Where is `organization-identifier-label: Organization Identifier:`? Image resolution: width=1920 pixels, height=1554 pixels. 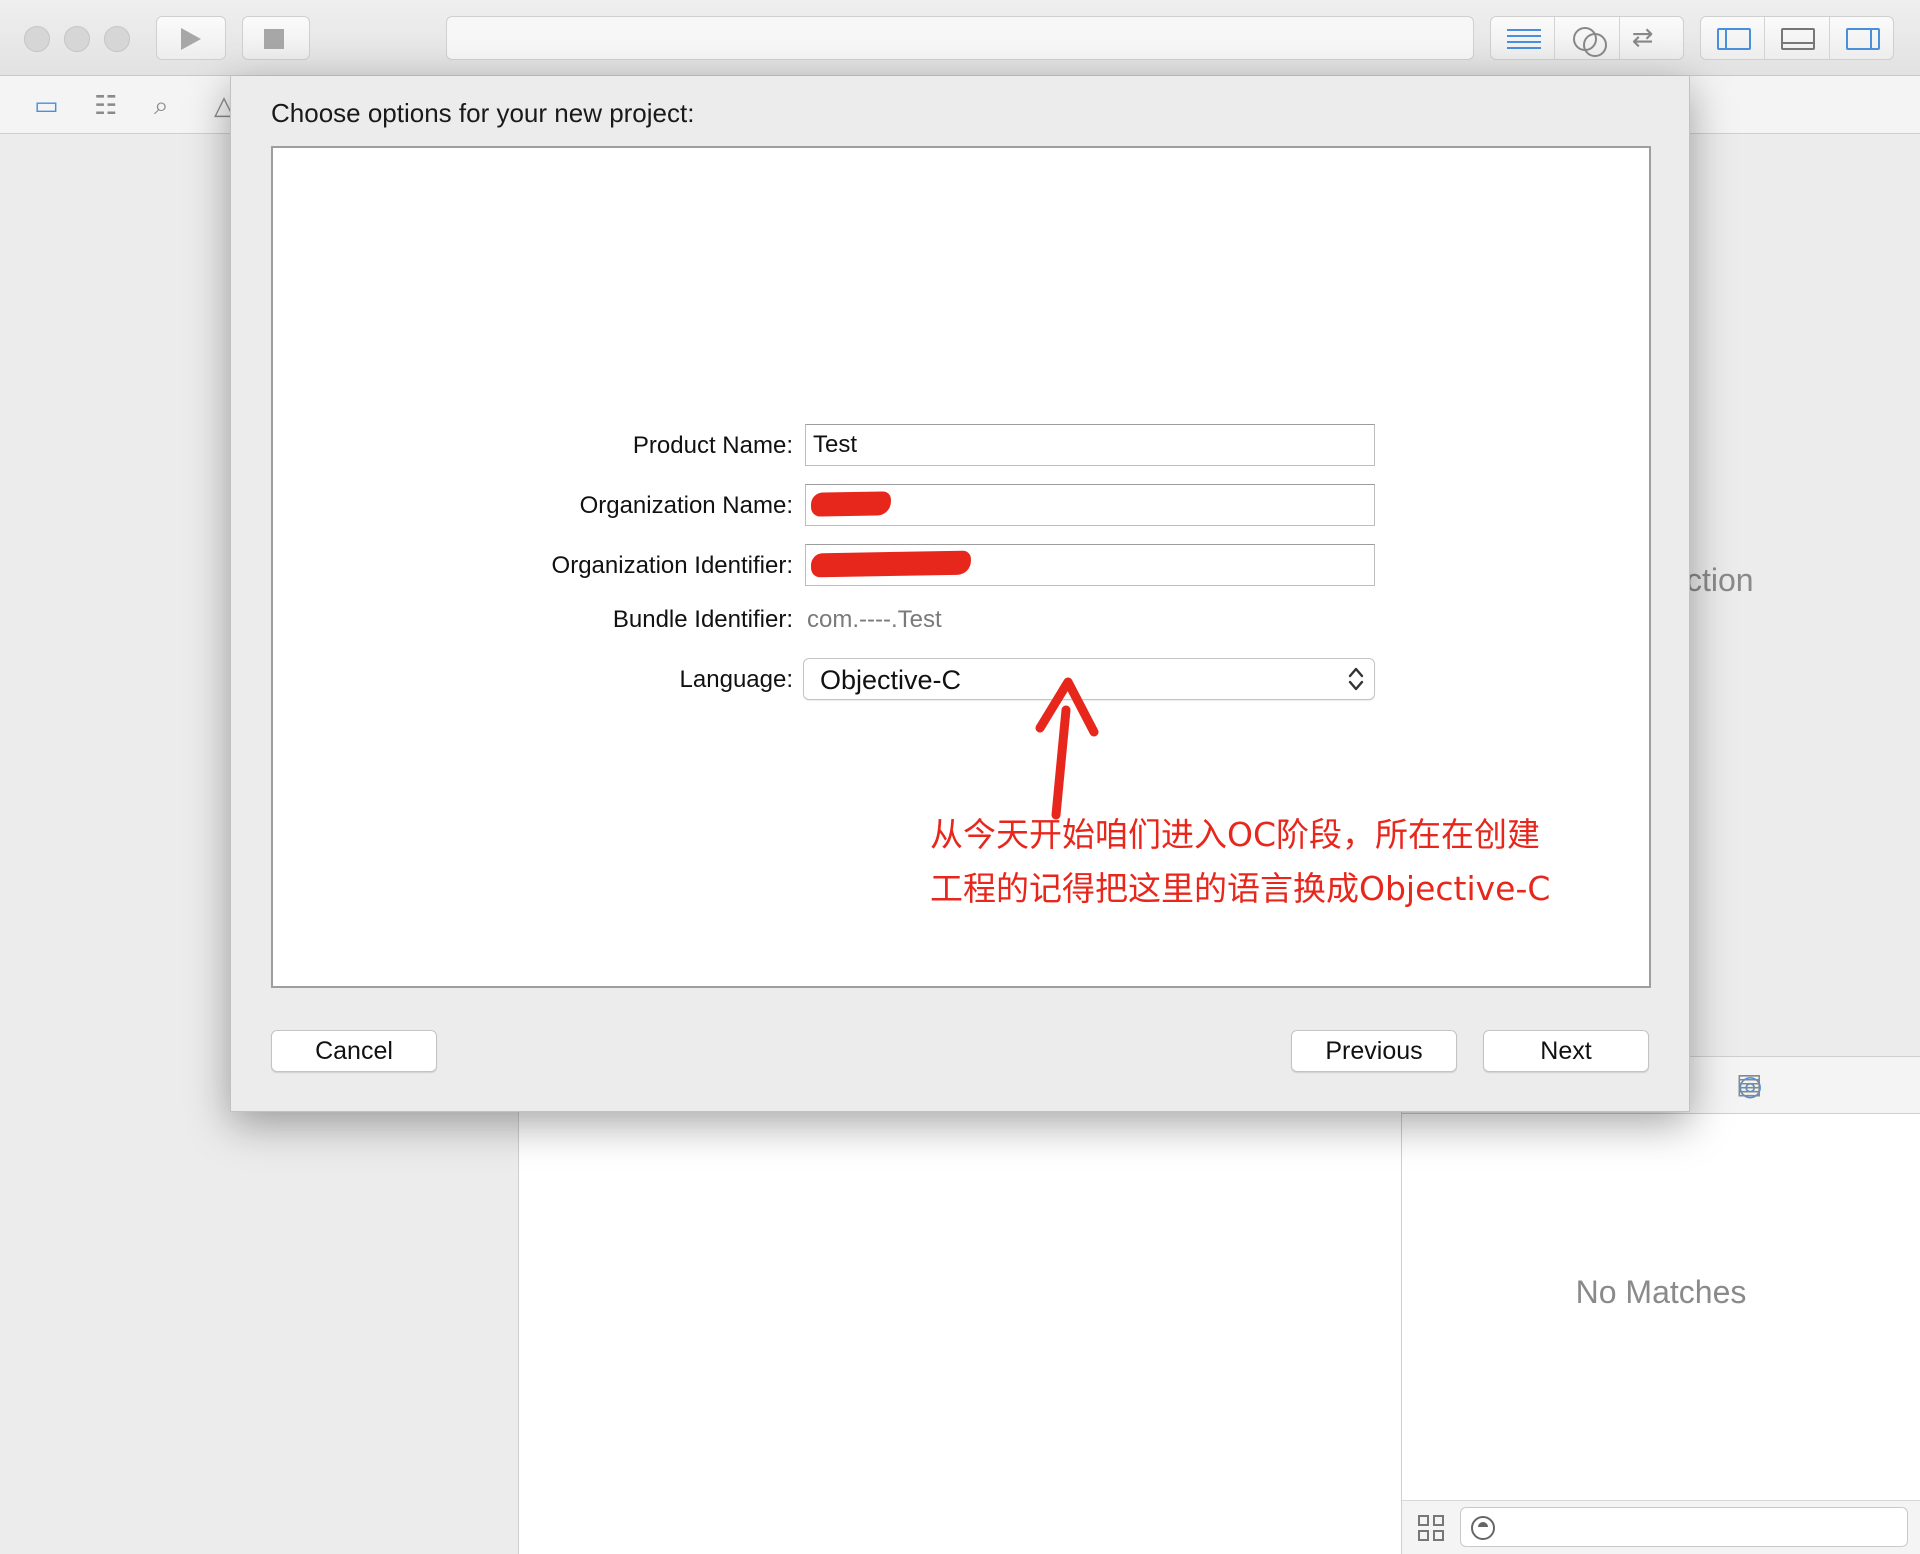 organization-identifier-label: Organization Identifier: is located at coordinates (672, 565).